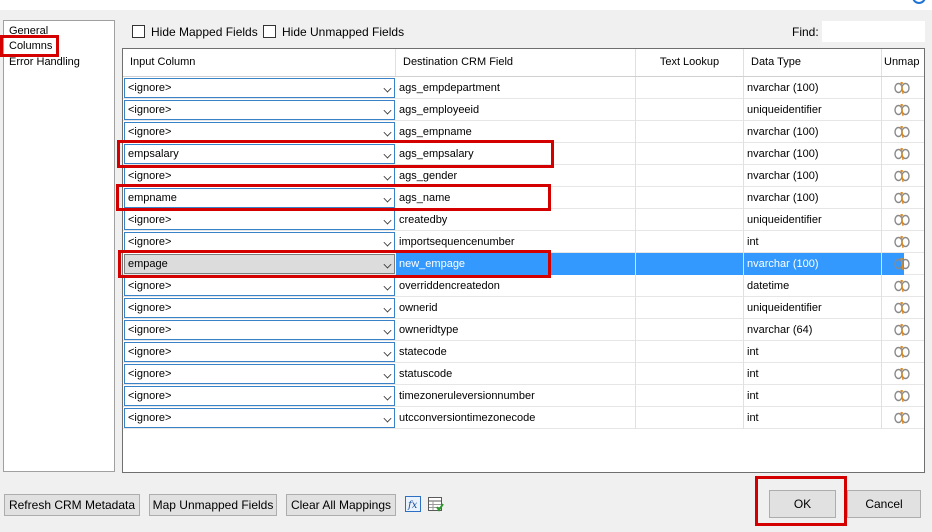 The width and height of the screenshot is (932, 532). Describe the element at coordinates (523, 264) in the screenshot. I see `table-row: empage new_empage nvarchar (100)` at that location.